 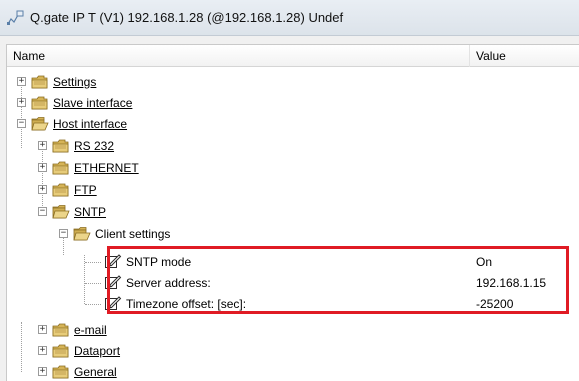 What do you see at coordinates (106, 168) in the screenshot?
I see `tree-item-label: ETHERNET` at bounding box center [106, 168].